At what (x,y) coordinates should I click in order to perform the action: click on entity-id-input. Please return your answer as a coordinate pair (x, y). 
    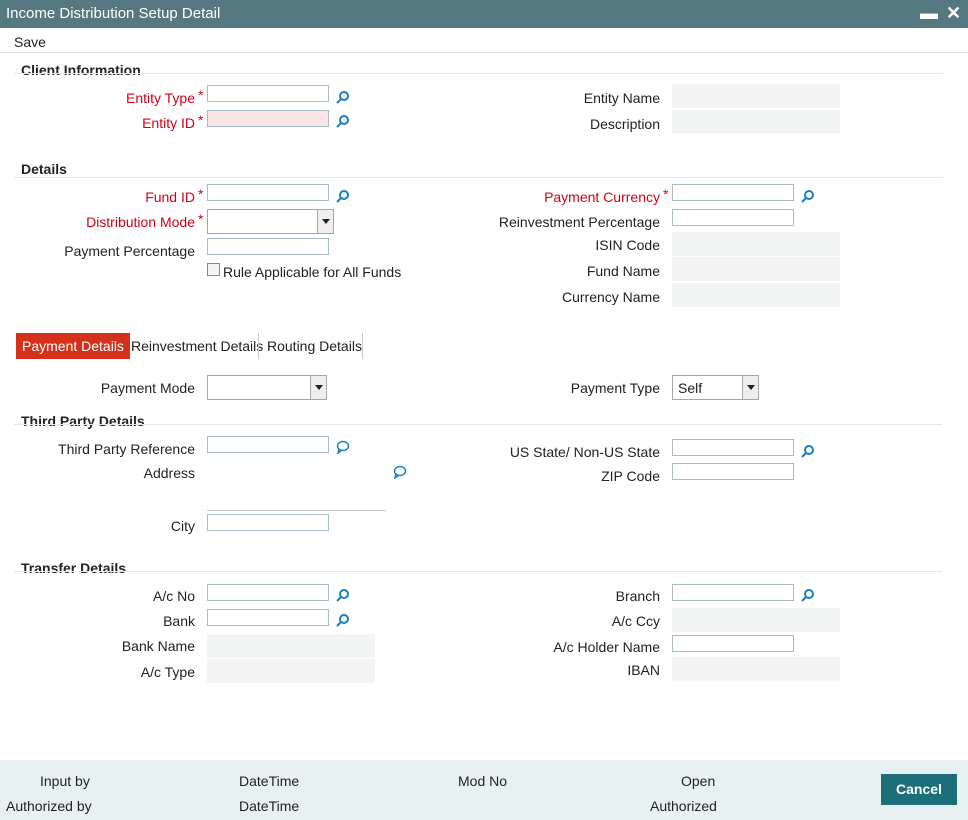
    Looking at the image, I should click on (268, 118).